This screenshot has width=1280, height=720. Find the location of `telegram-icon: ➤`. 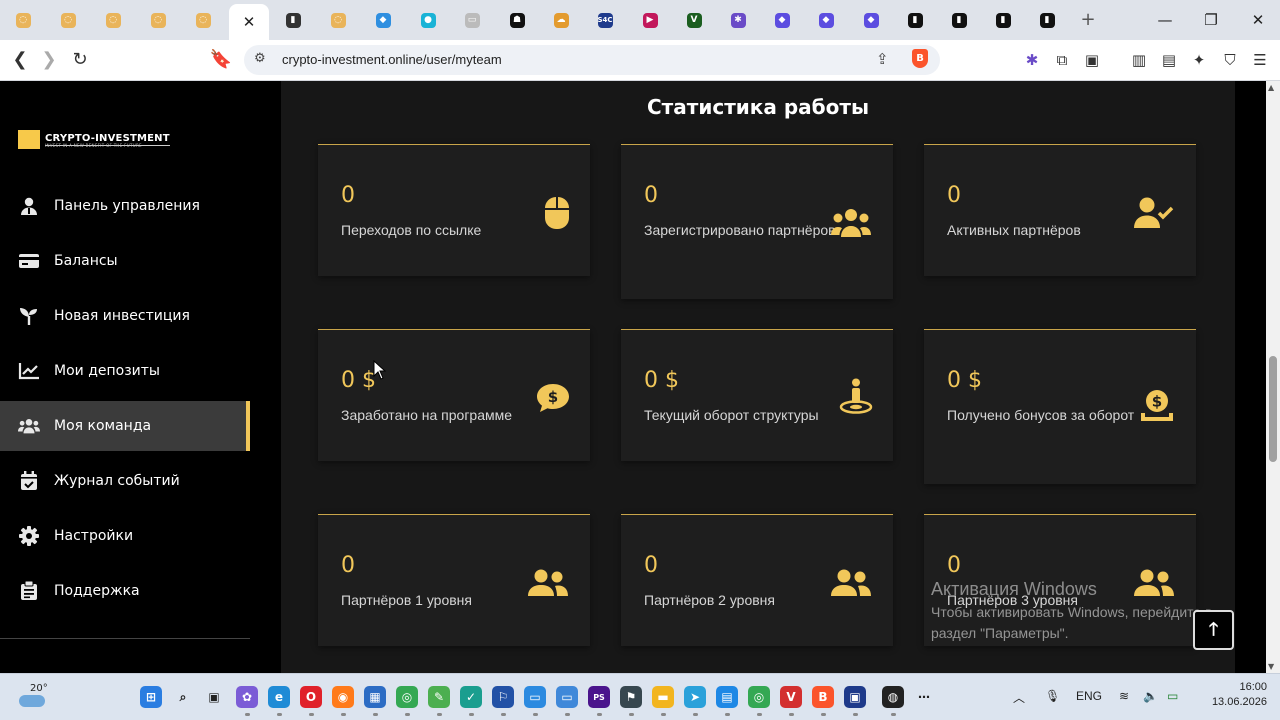

telegram-icon: ➤ is located at coordinates (695, 697).